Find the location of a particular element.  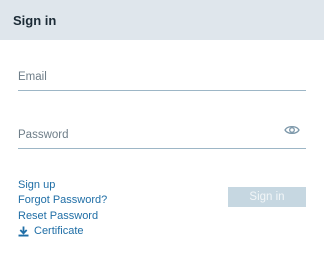

sign-in-button: Sign in is located at coordinates (267, 197).